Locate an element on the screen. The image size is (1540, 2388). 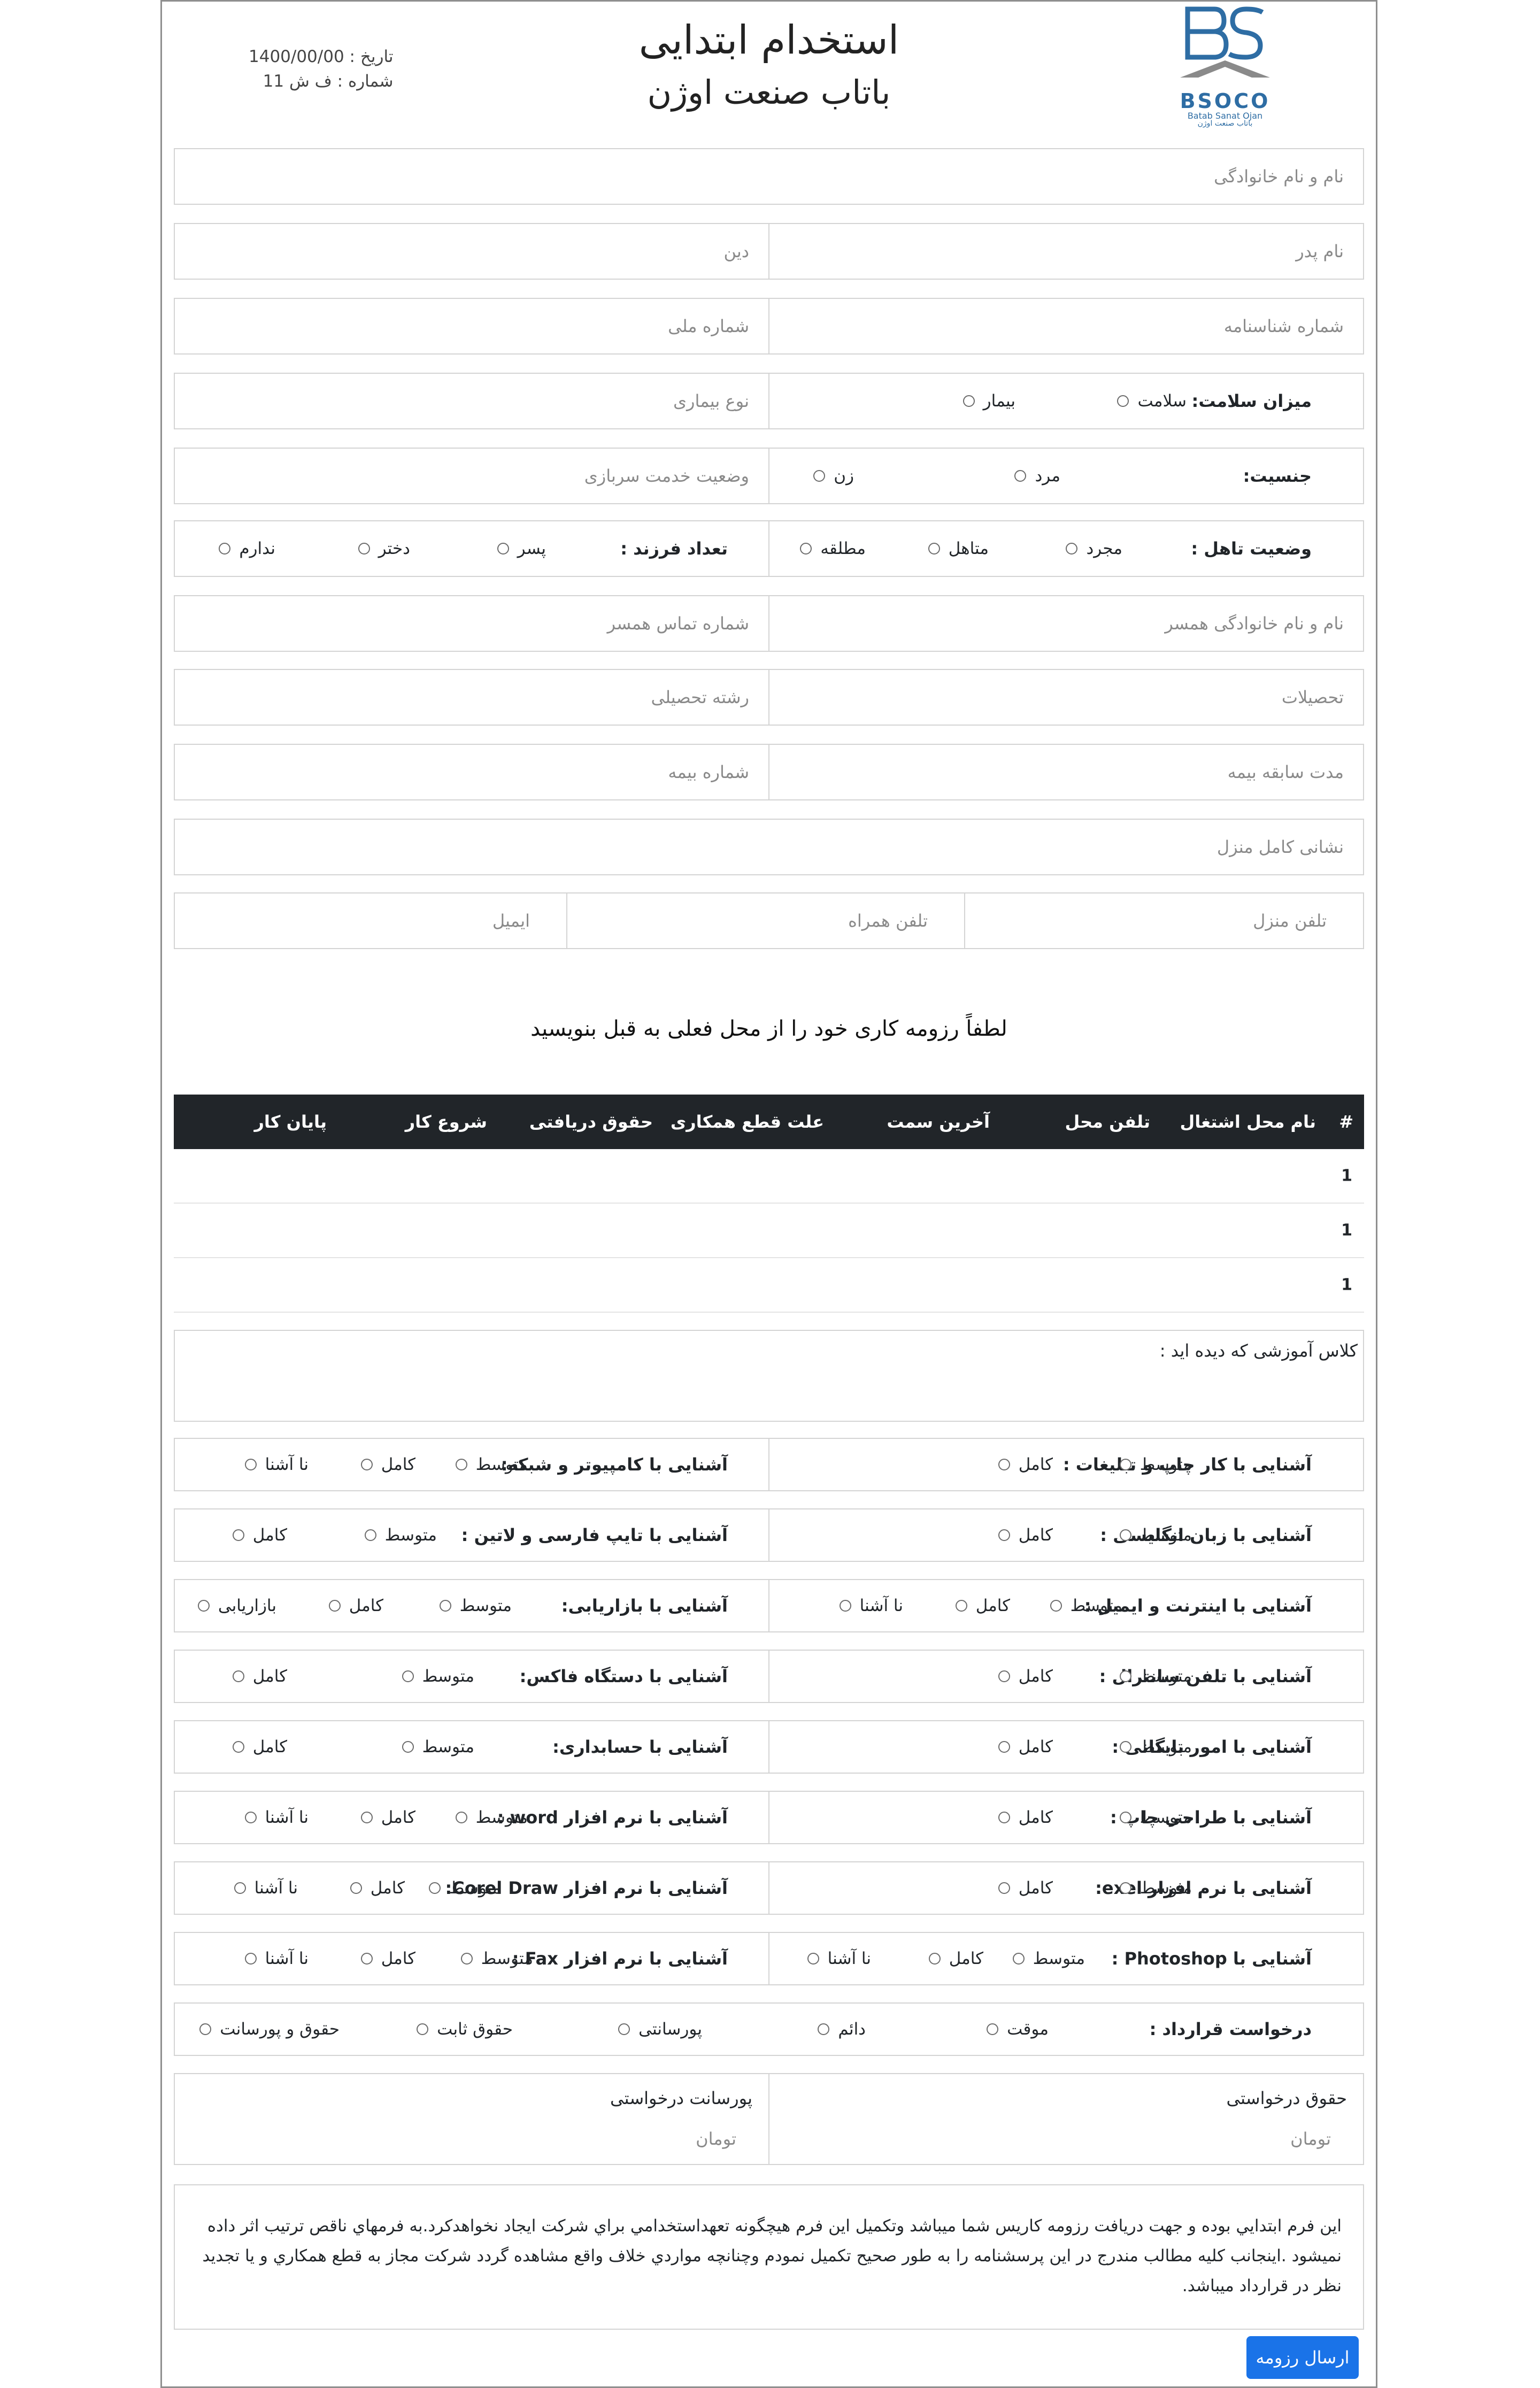
skill-option: بازاریابی is located at coordinates (236, 1605).